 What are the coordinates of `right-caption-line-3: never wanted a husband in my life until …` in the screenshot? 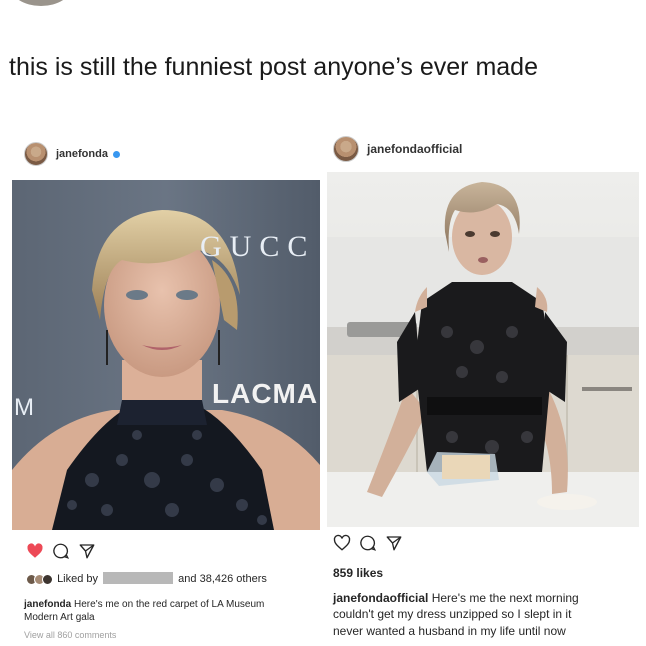 It's located at (449, 631).